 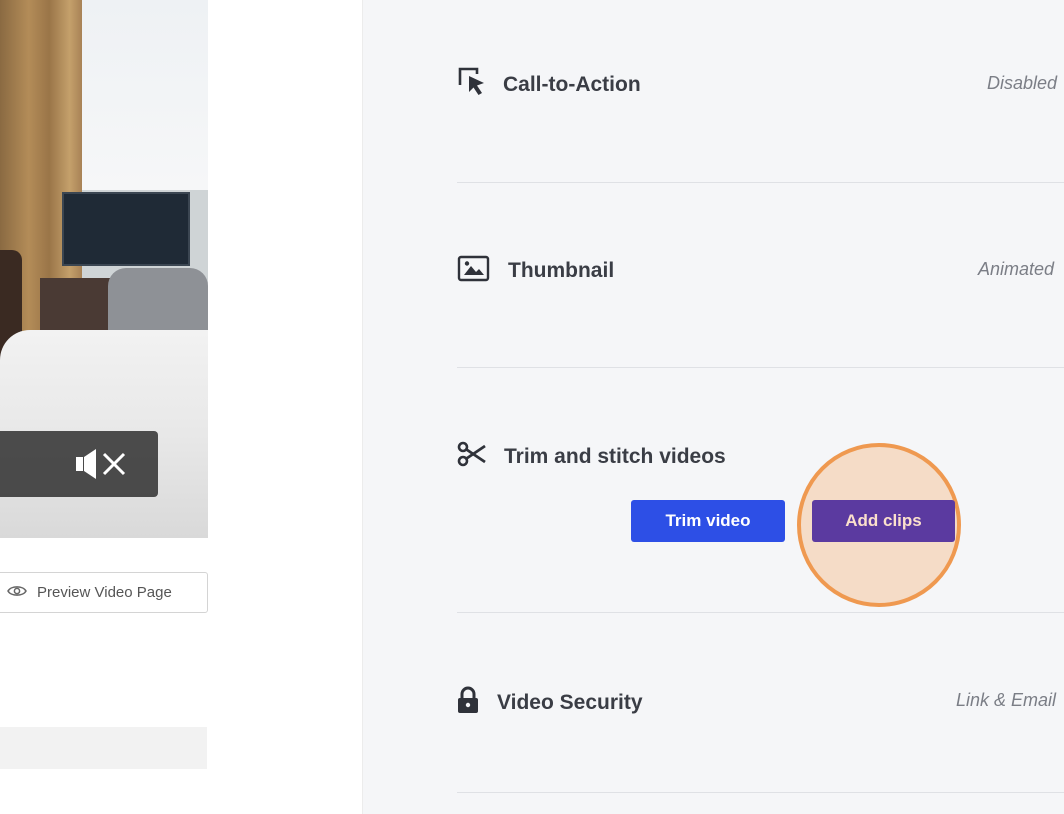 I want to click on cursor-select-icon, so click(x=472, y=84).